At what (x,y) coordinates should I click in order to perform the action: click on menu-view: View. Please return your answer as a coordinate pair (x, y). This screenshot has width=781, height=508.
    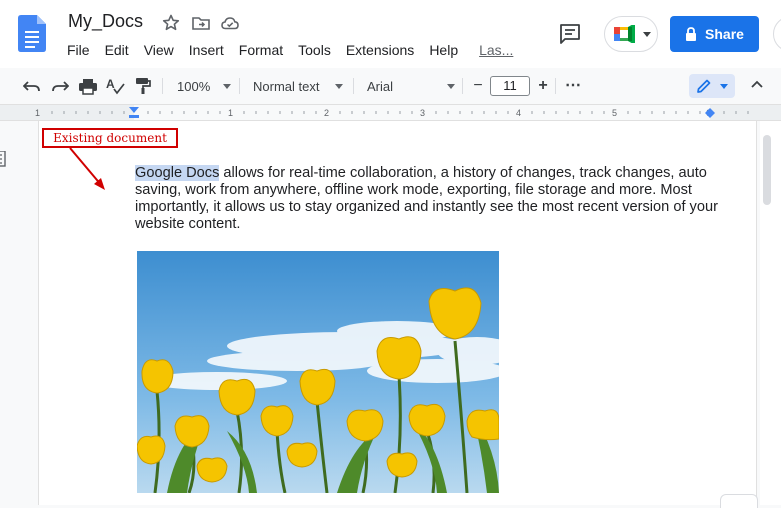
    Looking at the image, I should click on (162, 50).